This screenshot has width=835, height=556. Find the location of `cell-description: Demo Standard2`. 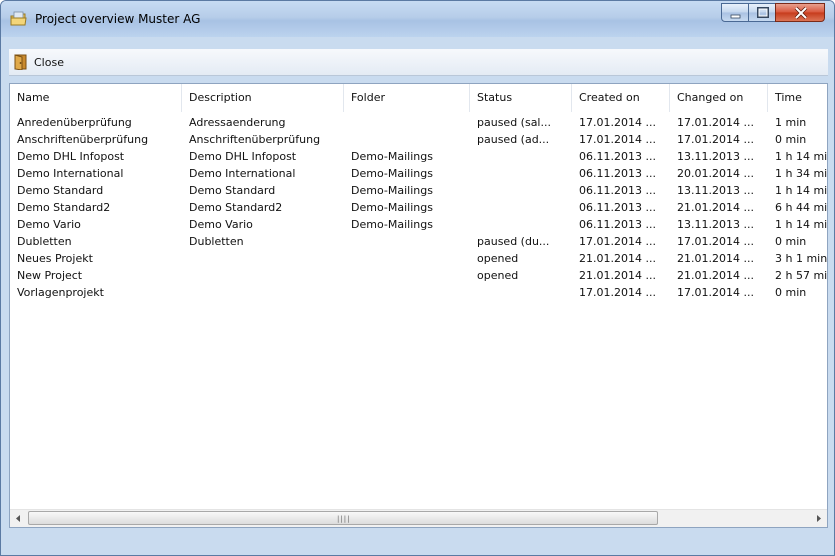

cell-description: Demo Standard2 is located at coordinates (236, 207).